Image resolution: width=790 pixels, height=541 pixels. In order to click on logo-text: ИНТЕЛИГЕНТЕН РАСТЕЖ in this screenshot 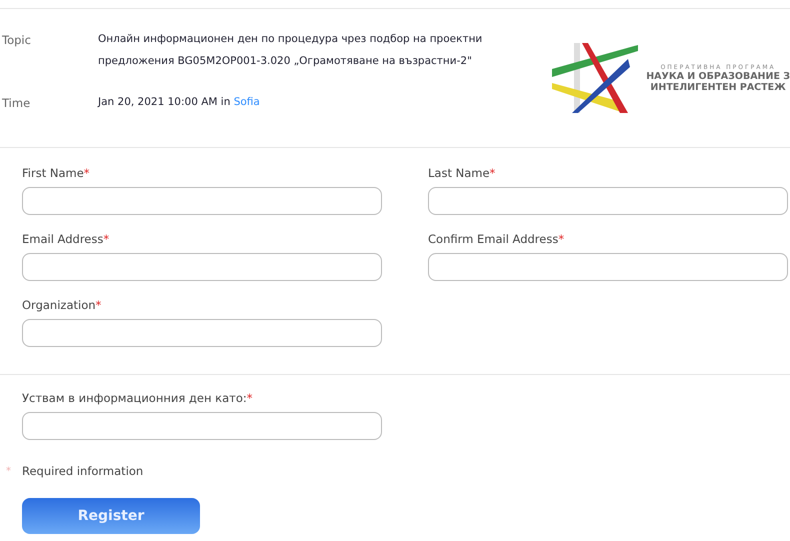, I will do `click(718, 87)`.